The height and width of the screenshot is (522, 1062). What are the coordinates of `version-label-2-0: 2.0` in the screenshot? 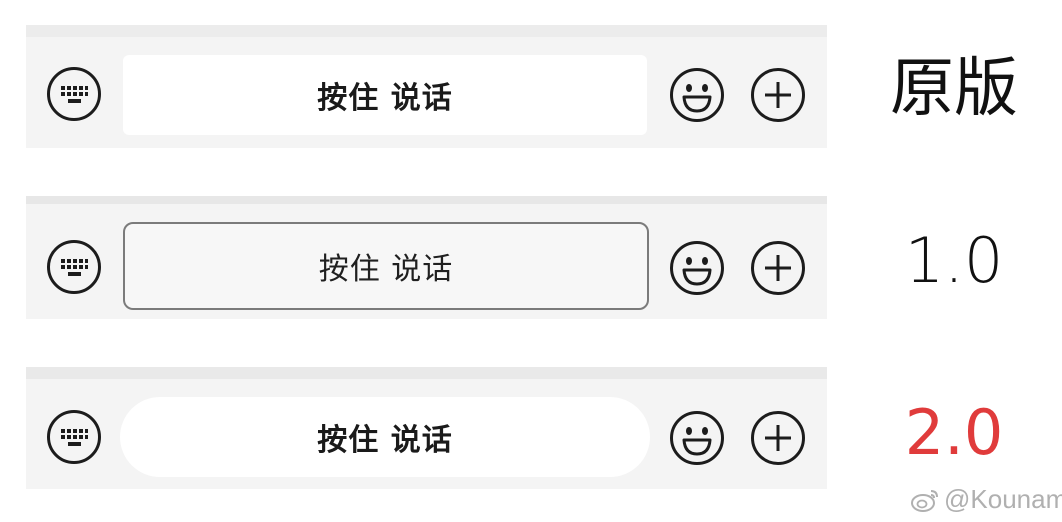 It's located at (954, 432).